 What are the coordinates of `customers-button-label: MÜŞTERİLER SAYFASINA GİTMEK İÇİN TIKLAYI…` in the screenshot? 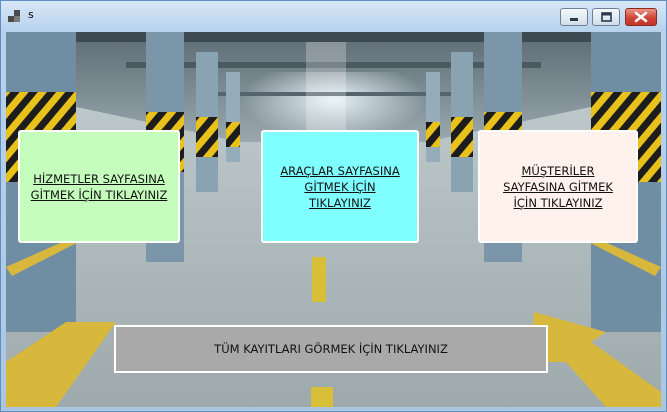 It's located at (558, 186).